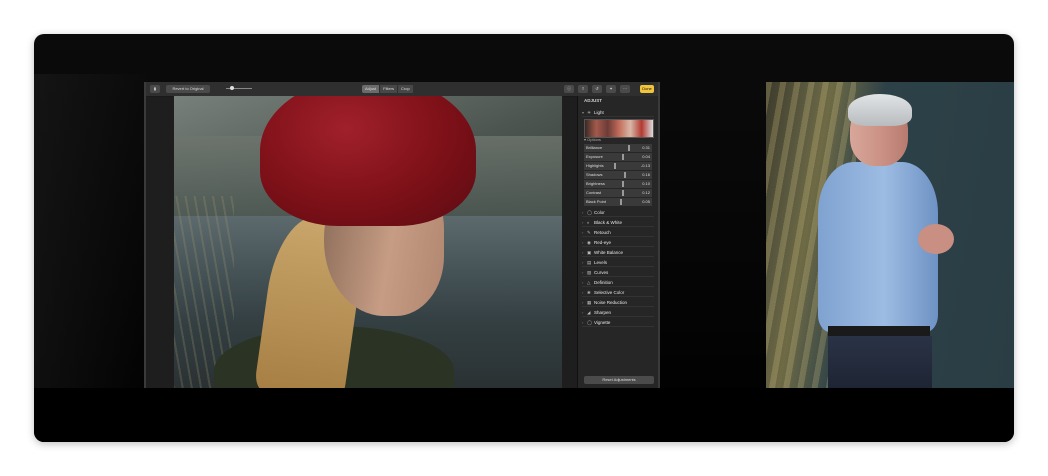  Describe the element at coordinates (589, 272) in the screenshot. I see `curves-icon: ▨` at that location.